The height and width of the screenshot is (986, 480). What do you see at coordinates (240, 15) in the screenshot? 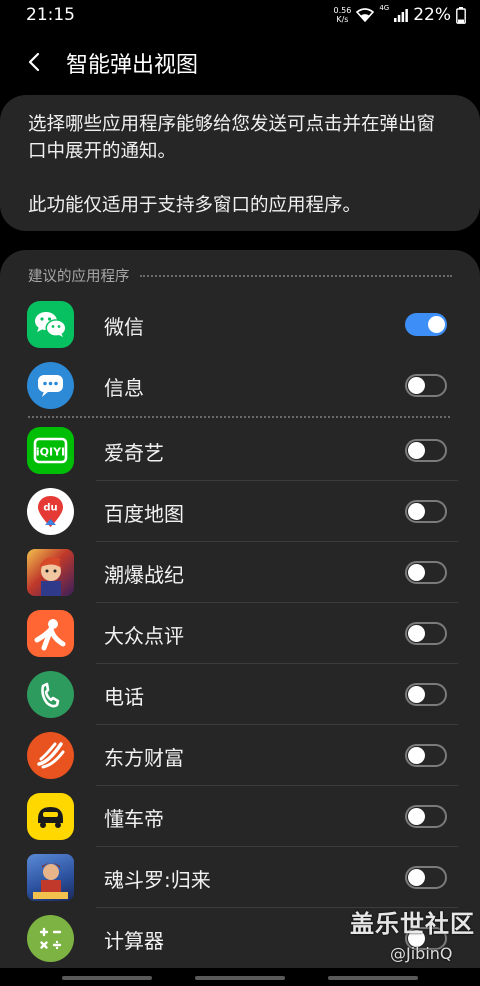
I see `status-bar: 21:15 0.56 K/s 4G 22%` at bounding box center [240, 15].